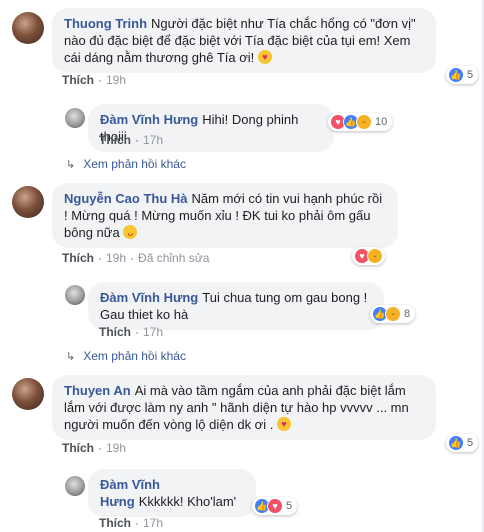  Describe the element at coordinates (173, 258) in the screenshot. I see `edited-label: Đã chỉnh sửa` at that location.